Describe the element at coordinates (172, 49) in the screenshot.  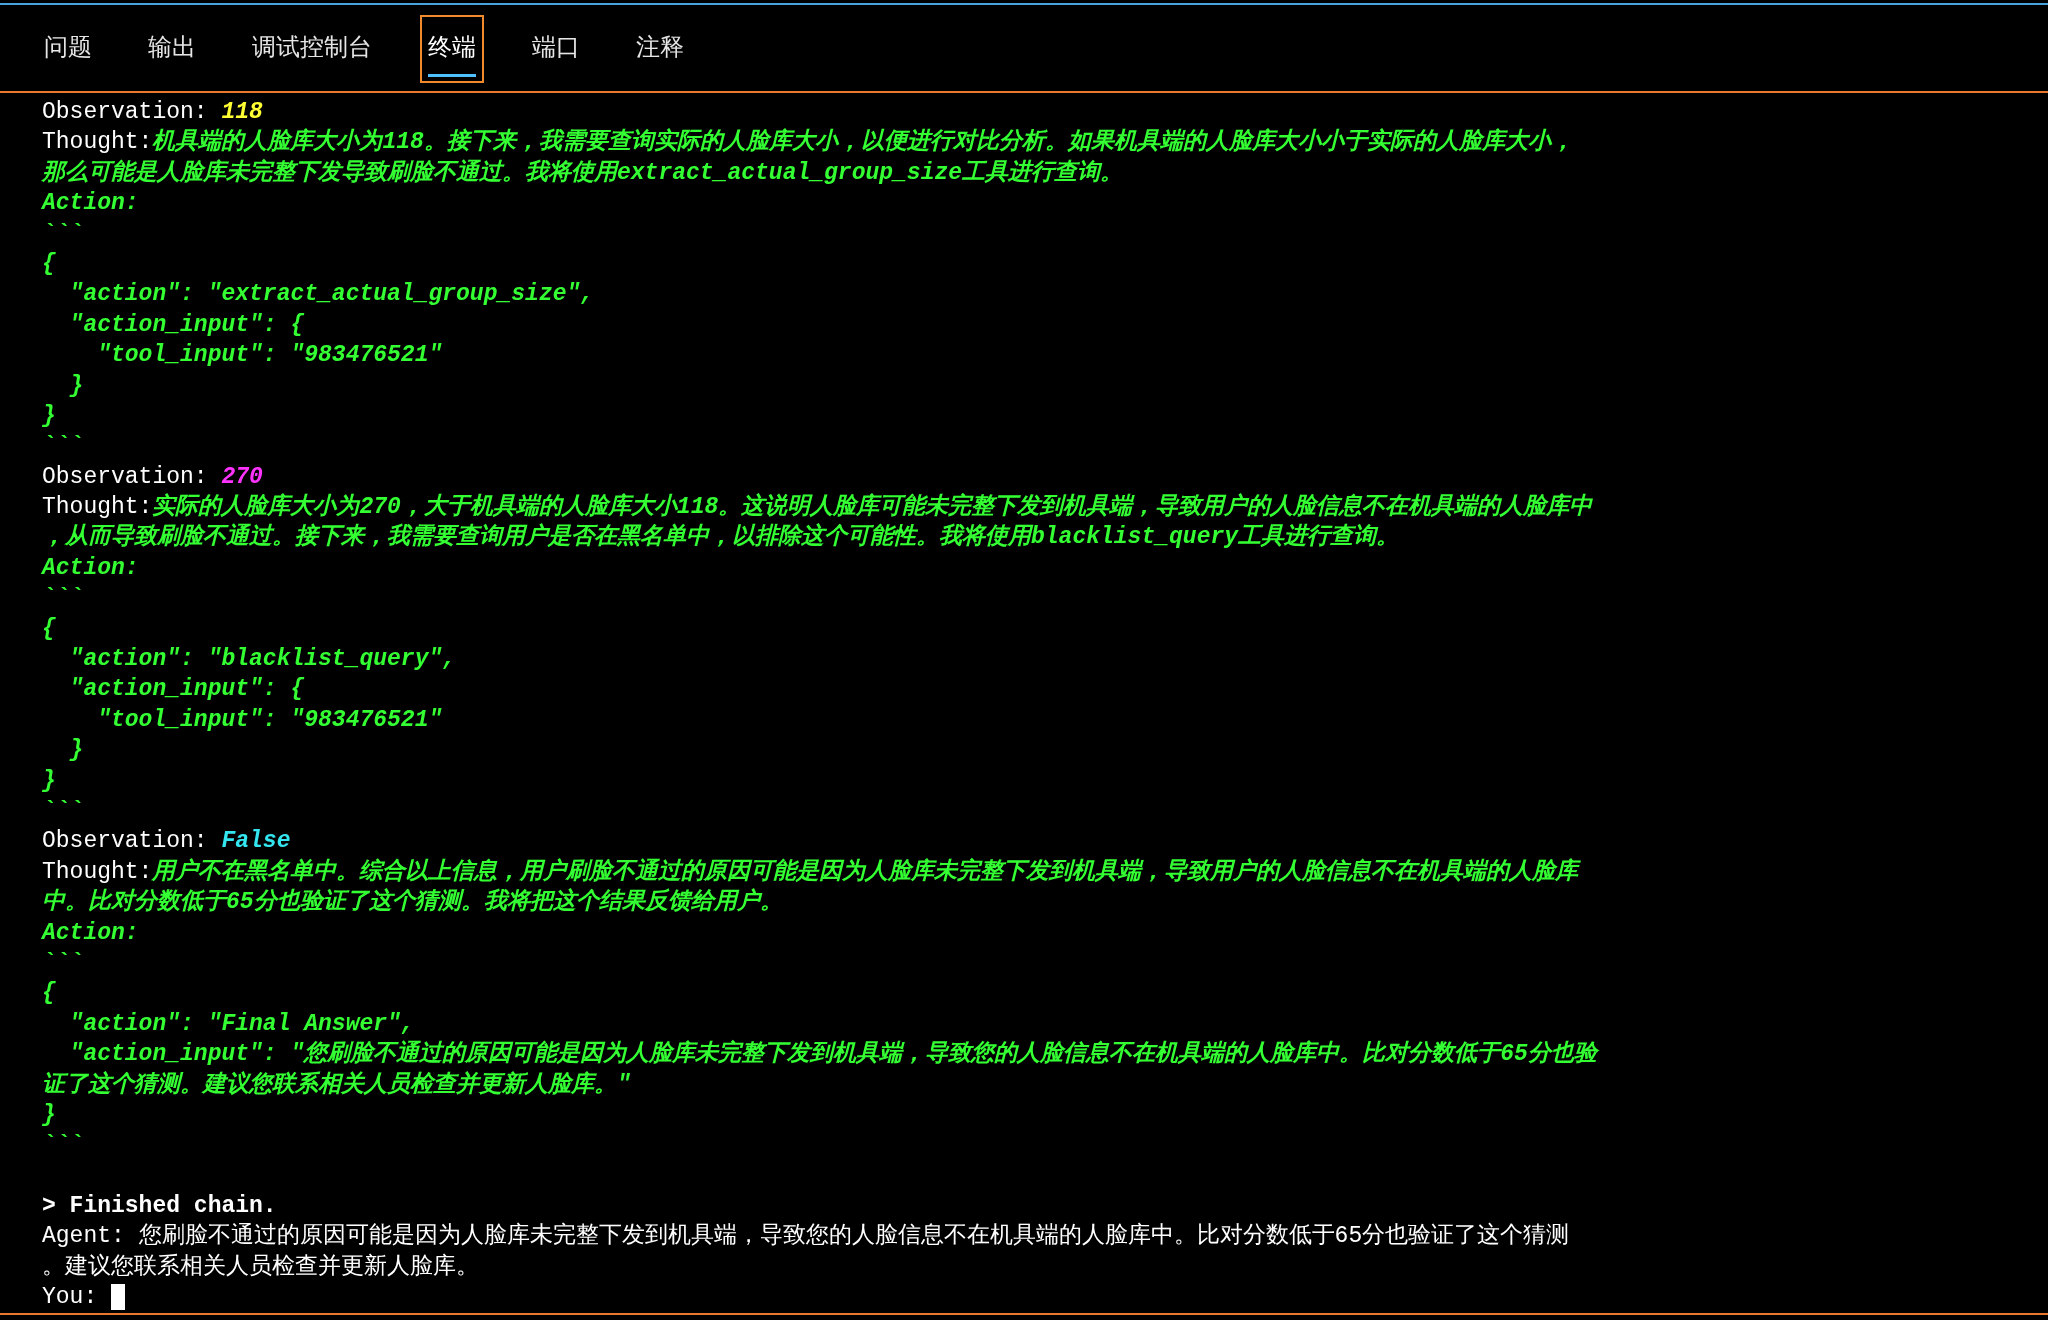
I see `panel-tab: 输出` at that location.